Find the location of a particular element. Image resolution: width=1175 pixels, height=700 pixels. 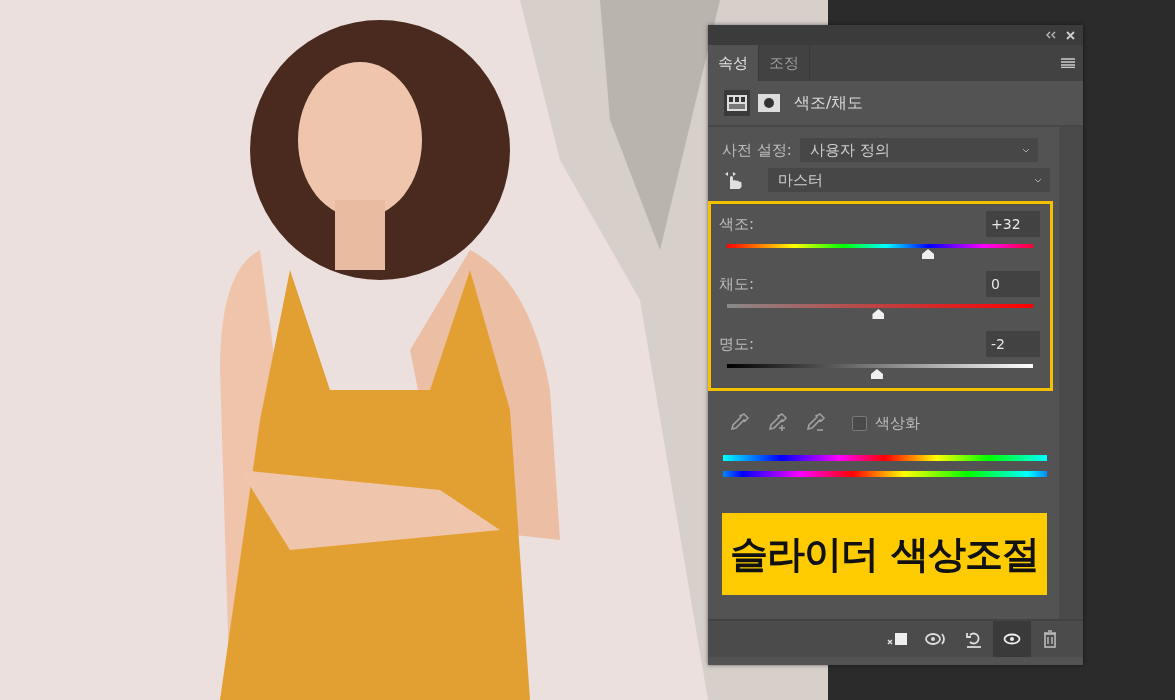

panel-tab: 속성 is located at coordinates (733, 63).